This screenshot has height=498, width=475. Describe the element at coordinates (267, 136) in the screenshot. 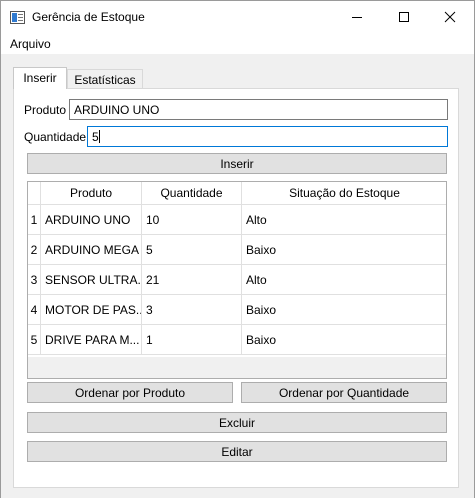

I see `quantidade-input: 5` at that location.